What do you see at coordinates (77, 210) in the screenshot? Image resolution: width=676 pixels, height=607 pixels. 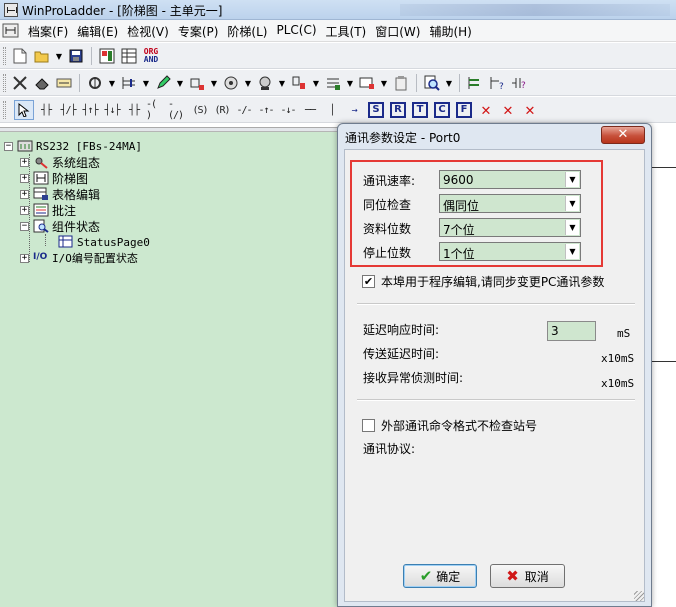 I see `tree-item-comments: + 批注` at bounding box center [77, 210].